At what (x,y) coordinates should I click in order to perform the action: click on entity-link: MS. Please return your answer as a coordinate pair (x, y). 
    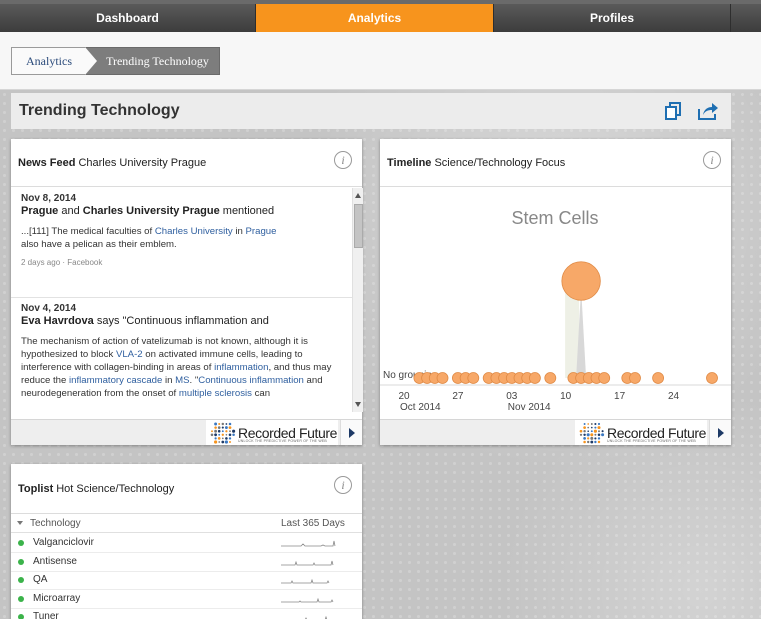
    Looking at the image, I should click on (182, 380).